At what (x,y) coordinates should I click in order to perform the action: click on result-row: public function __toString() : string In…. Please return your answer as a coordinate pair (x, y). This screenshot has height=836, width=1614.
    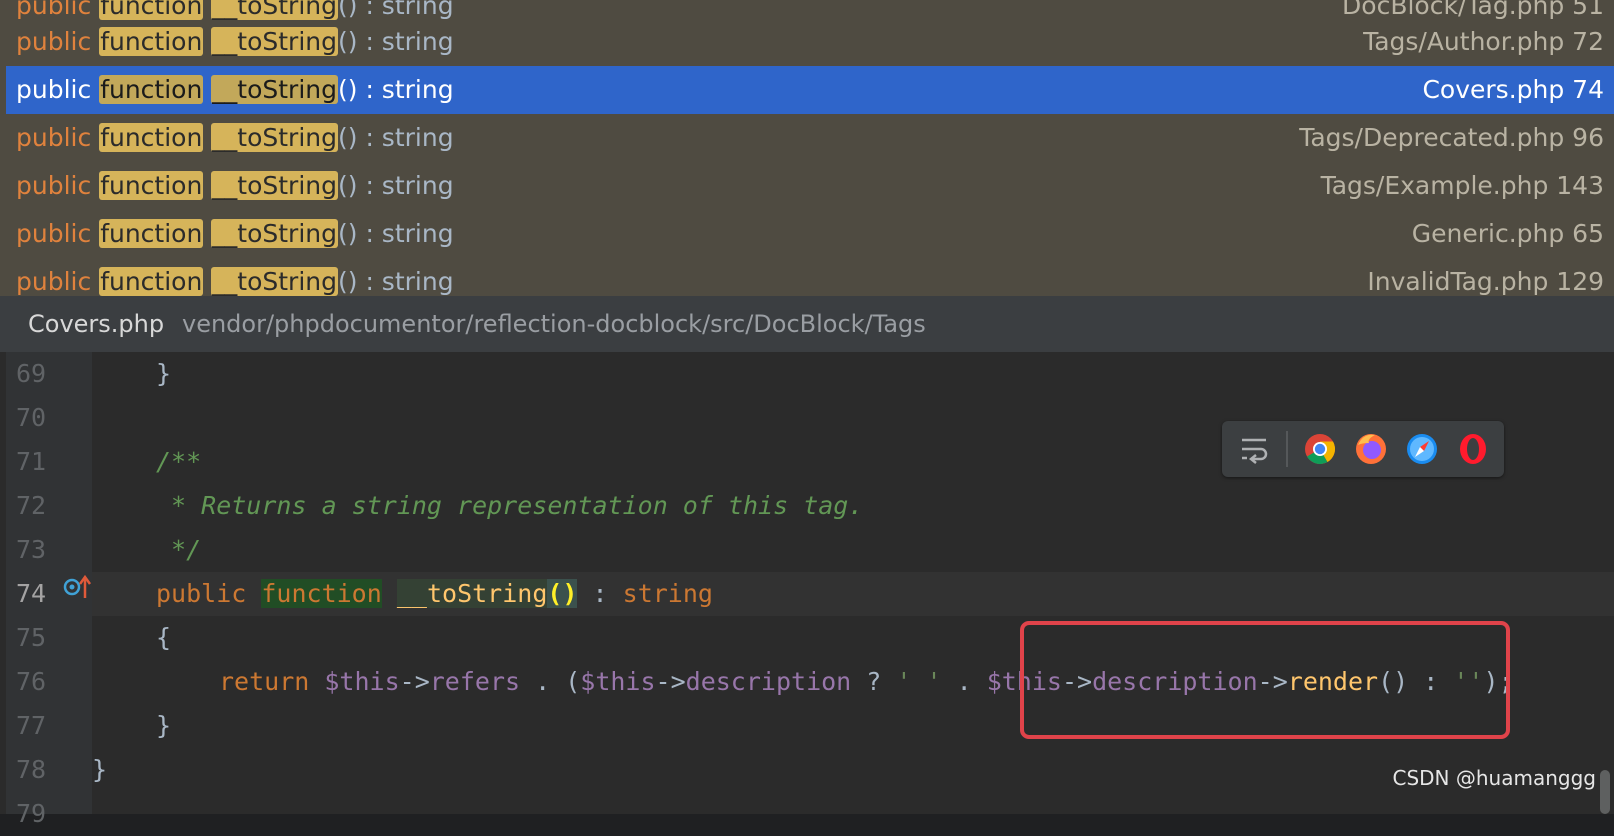
    Looking at the image, I should click on (810, 277).